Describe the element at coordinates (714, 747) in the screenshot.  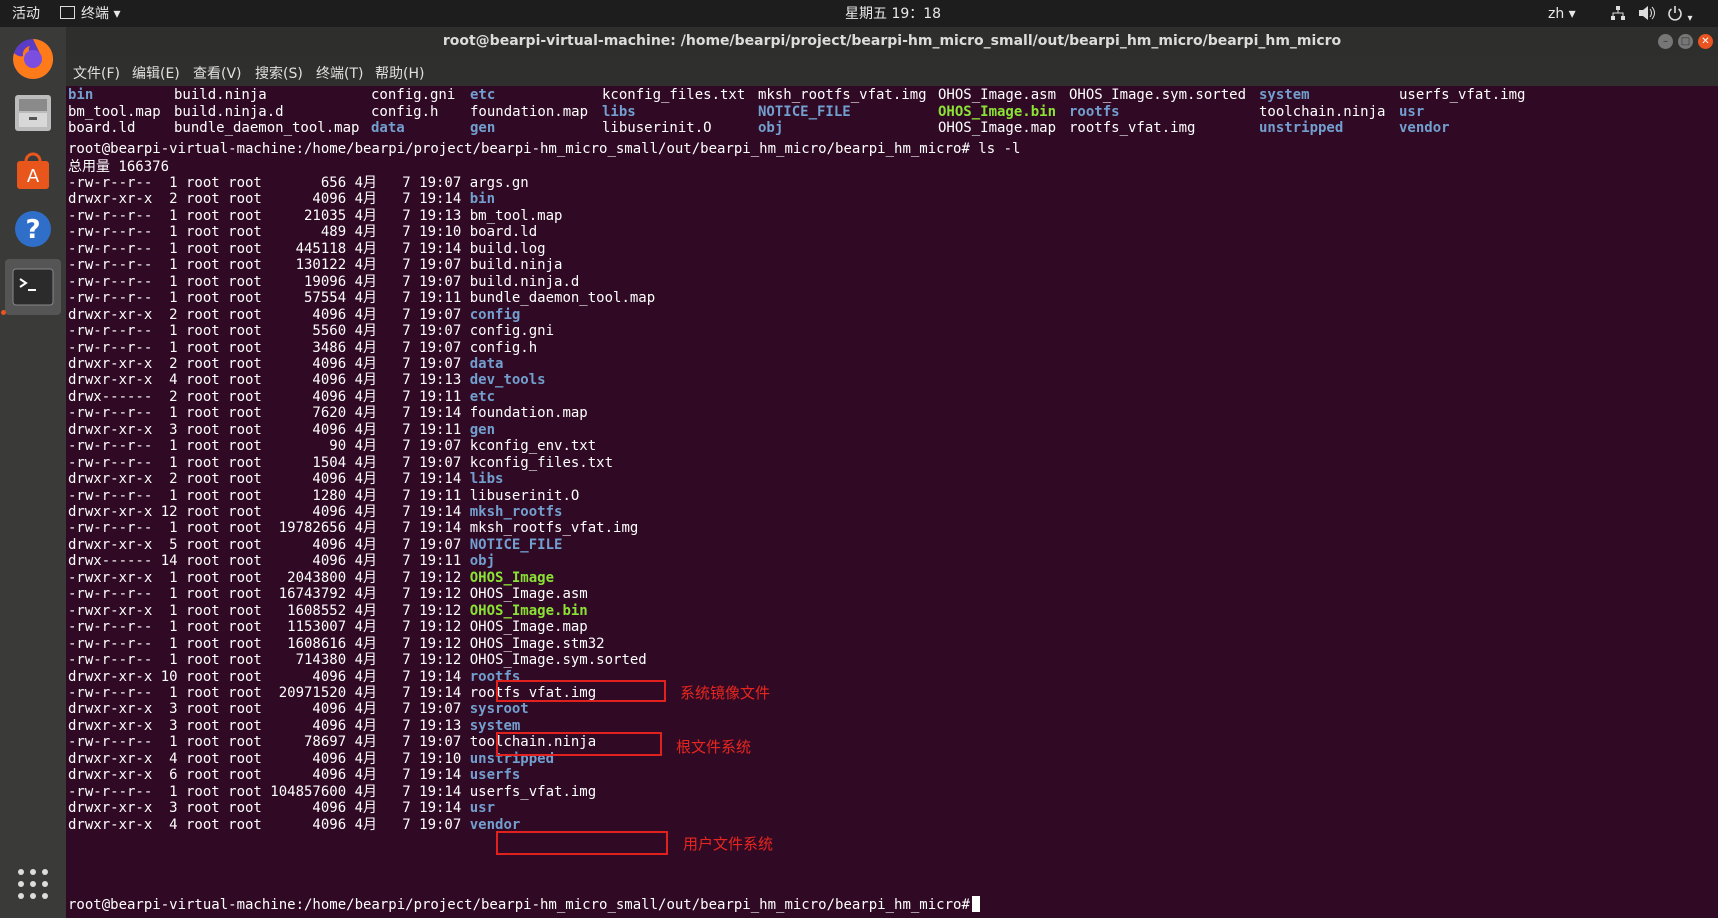
I see `note-root-fs: 根文件系统` at that location.